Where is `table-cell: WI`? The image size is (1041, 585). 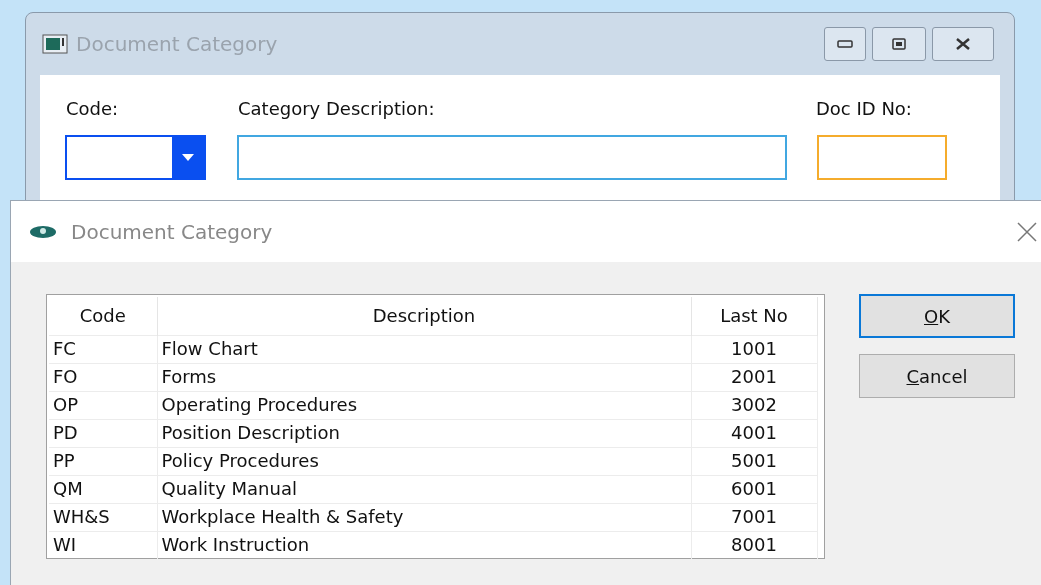 table-cell: WI is located at coordinates (103, 545).